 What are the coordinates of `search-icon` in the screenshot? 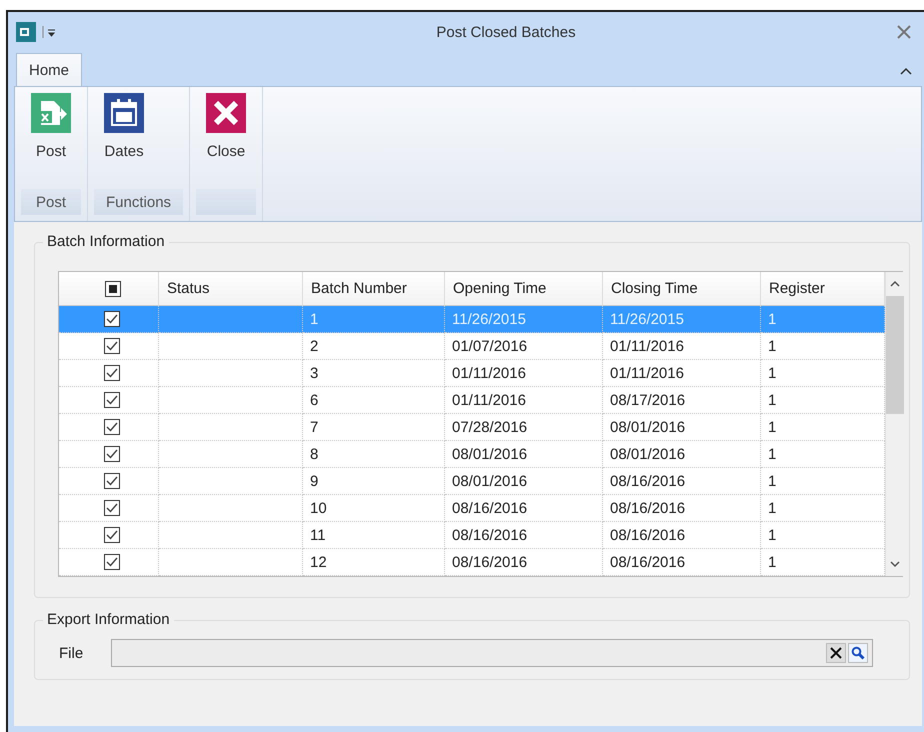 It's located at (858, 653).